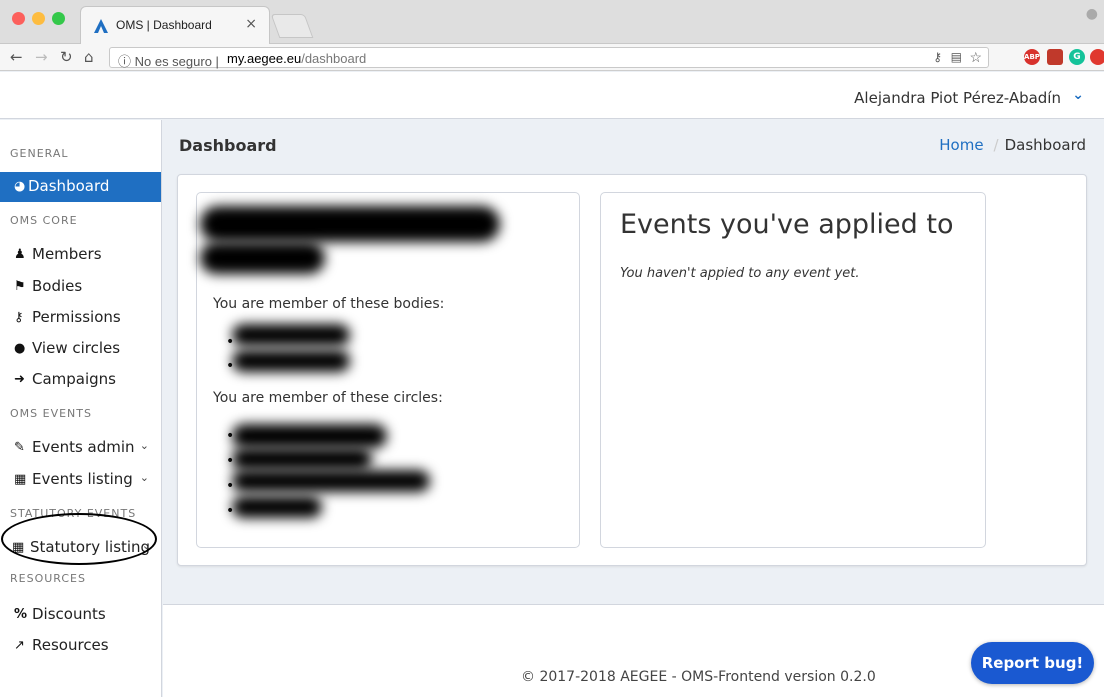  Describe the element at coordinates (297, 58) in the screenshot. I see `url-text: my.aegee.eu/dashboard` at that location.